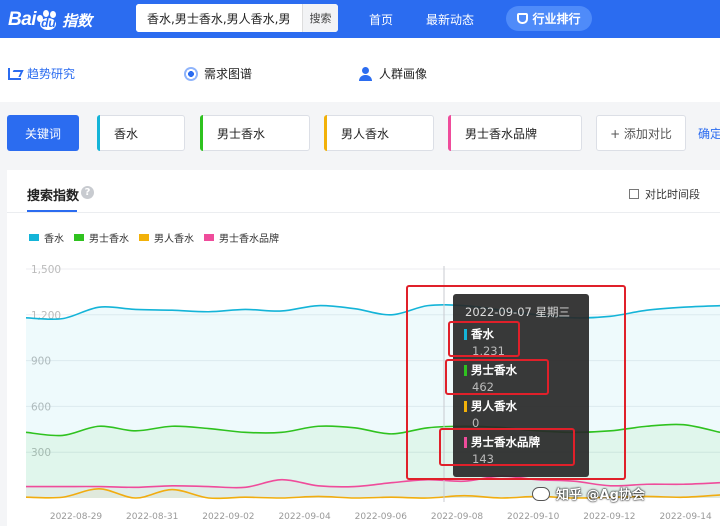  Describe the element at coordinates (381, 517) in the screenshot. I see `x-tick-label: 2022-09-06` at that location.